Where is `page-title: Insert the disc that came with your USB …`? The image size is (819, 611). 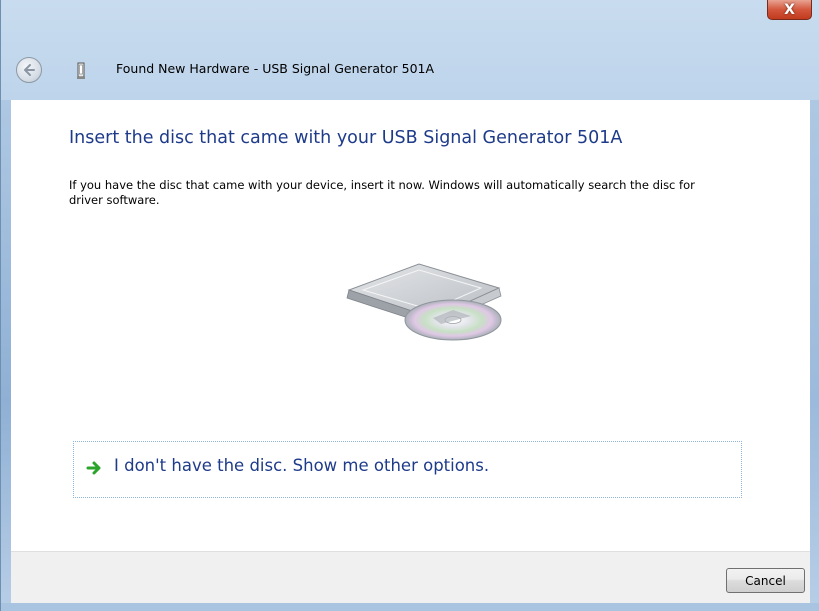
page-title: Insert the disc that came with your USB … is located at coordinates (346, 138).